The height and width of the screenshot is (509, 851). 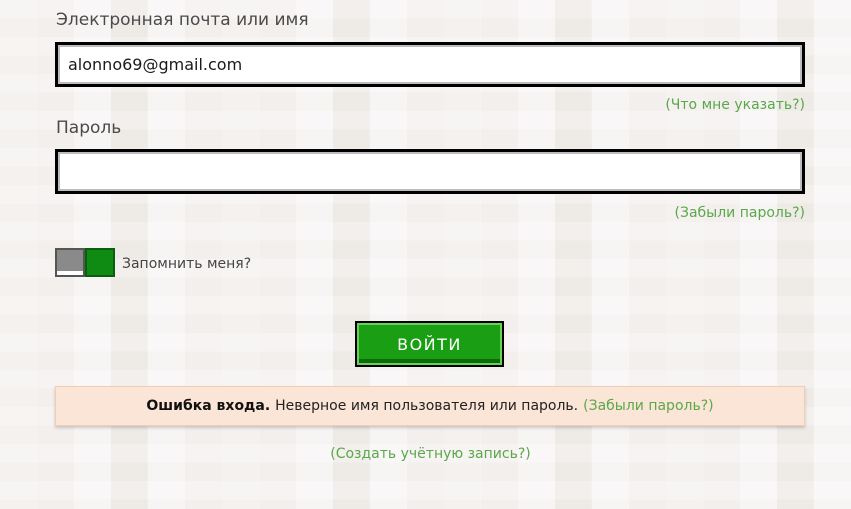 What do you see at coordinates (425, 454) in the screenshot?
I see `create-account-link: (Создать учётную запись?)` at bounding box center [425, 454].